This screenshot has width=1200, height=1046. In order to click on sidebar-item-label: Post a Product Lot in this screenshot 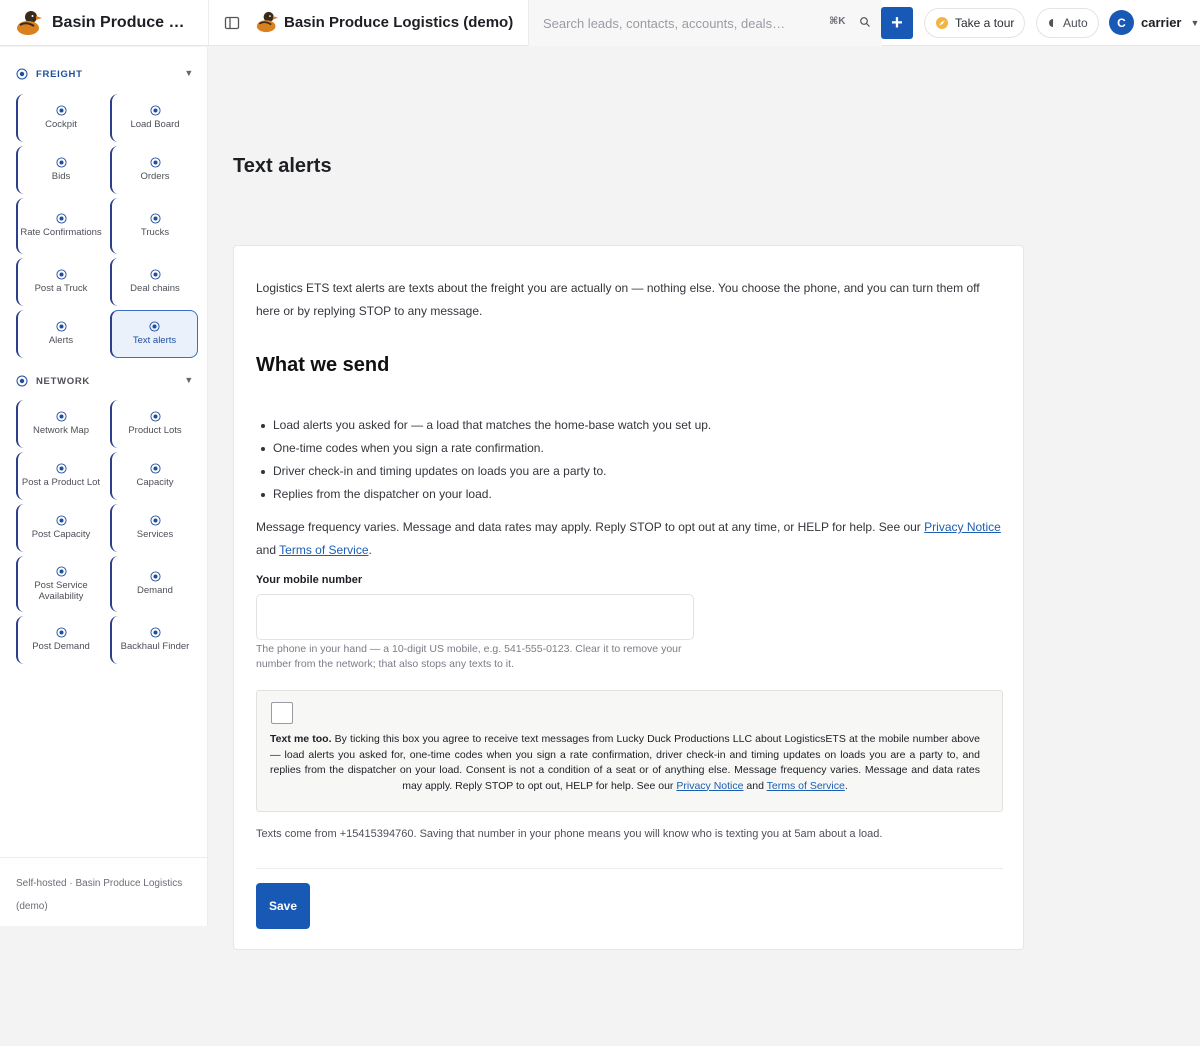, I will do `click(61, 483)`.